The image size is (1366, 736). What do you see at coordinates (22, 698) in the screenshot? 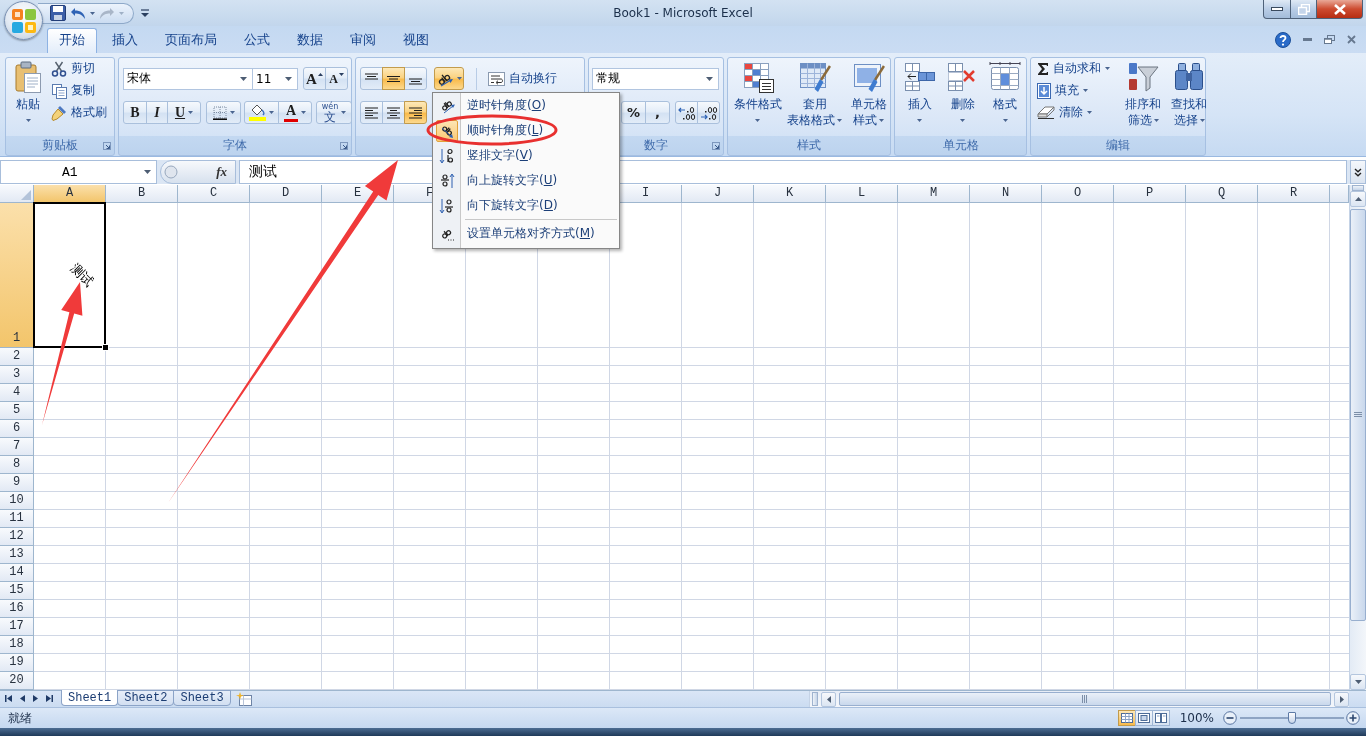
I see `left-arrow-icon` at bounding box center [22, 698].